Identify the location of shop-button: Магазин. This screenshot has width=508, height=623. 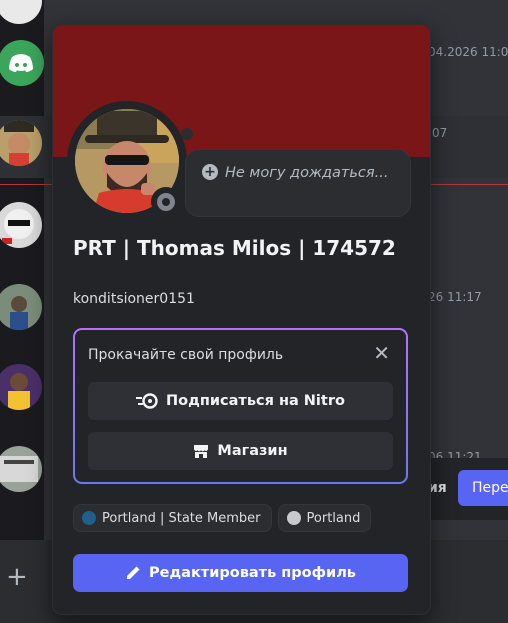
(240, 451).